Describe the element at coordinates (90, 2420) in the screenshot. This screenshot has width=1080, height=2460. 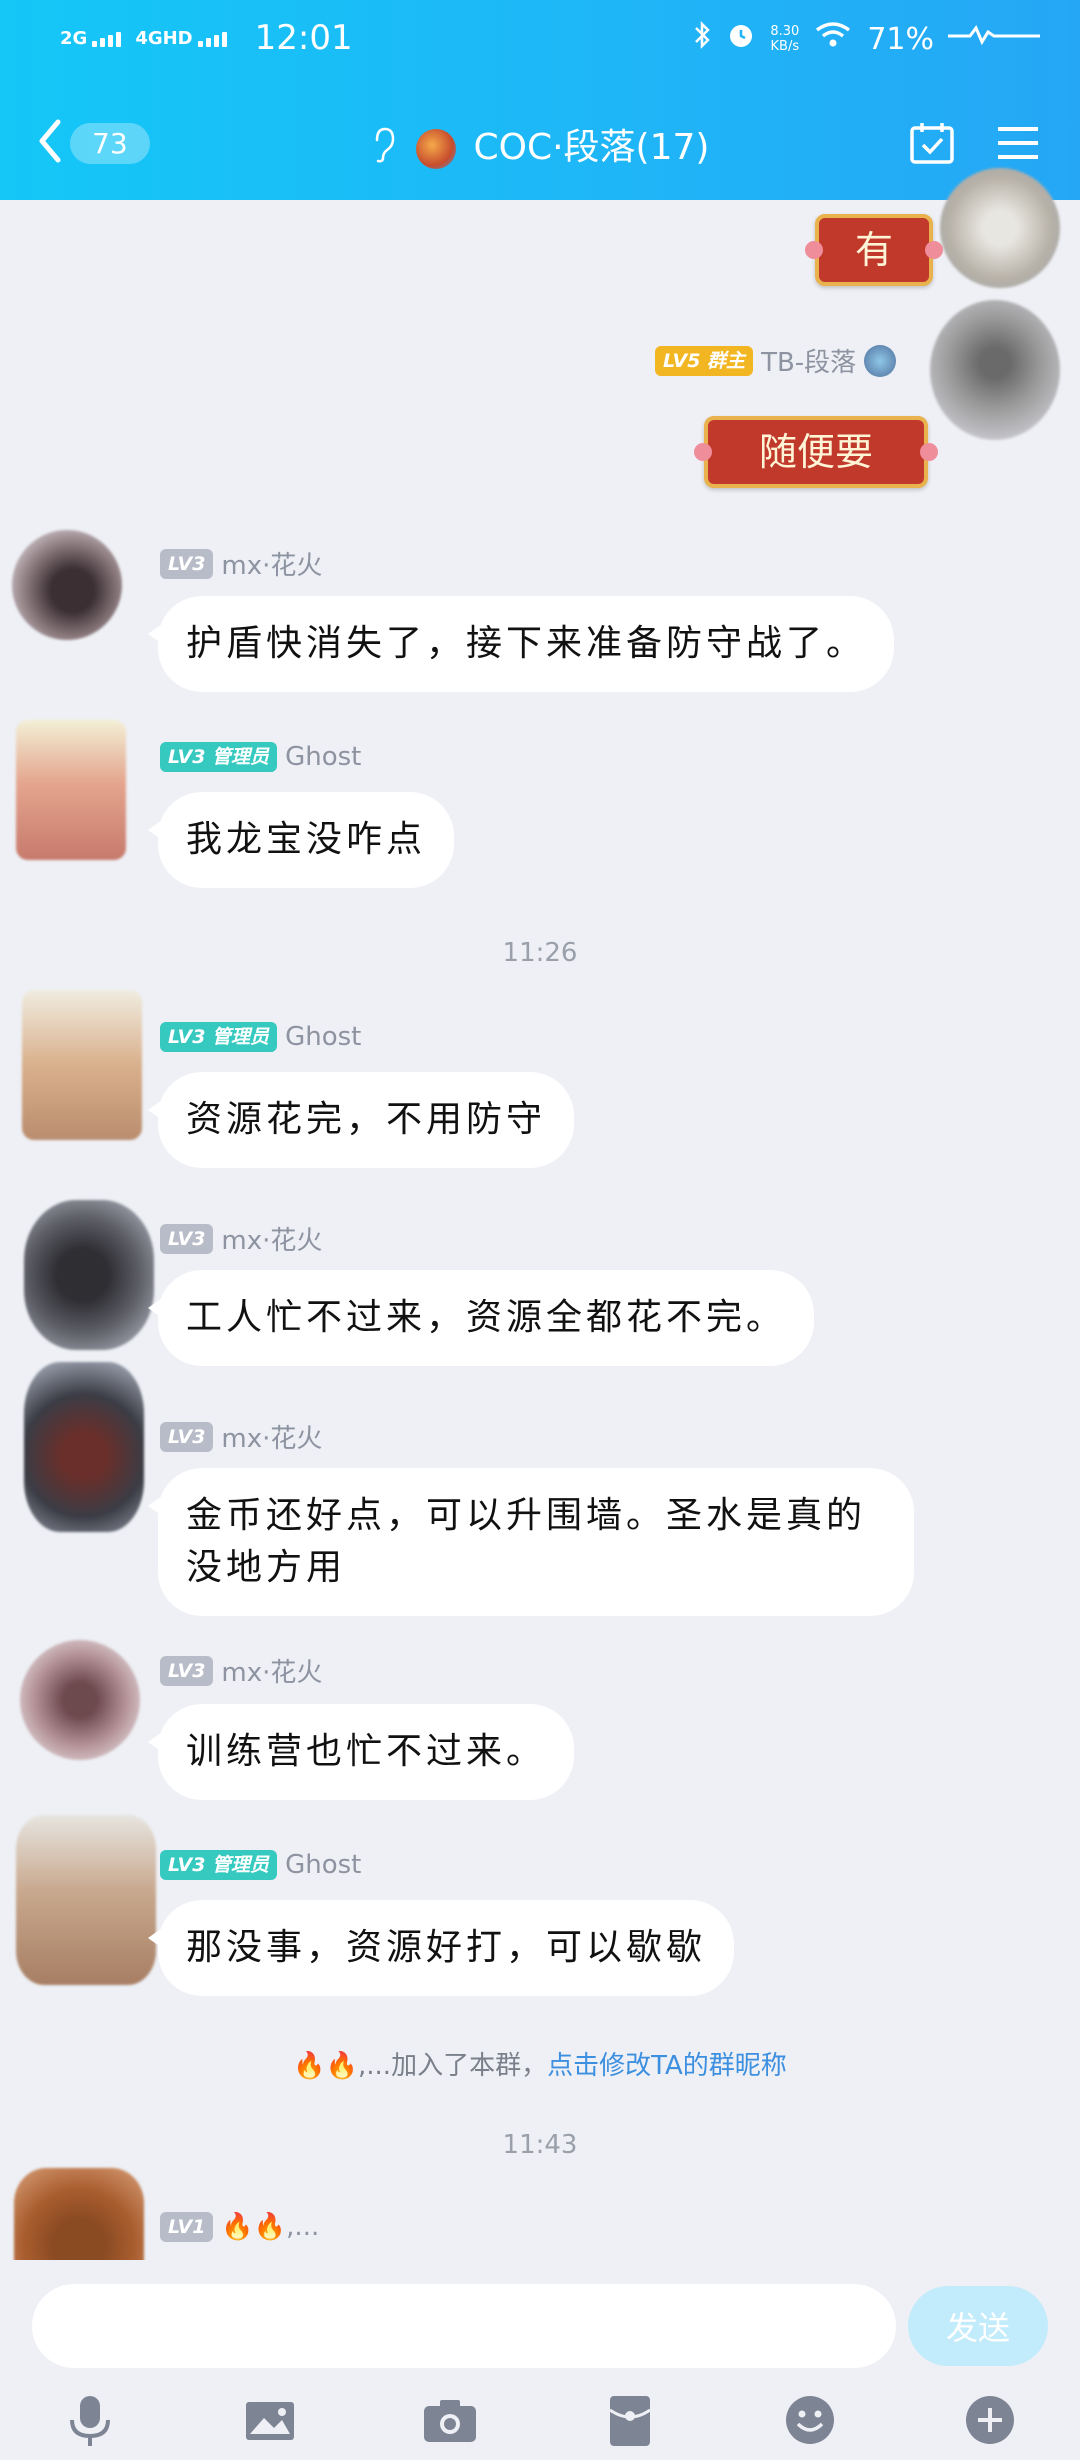
I see `microphone-icon` at that location.